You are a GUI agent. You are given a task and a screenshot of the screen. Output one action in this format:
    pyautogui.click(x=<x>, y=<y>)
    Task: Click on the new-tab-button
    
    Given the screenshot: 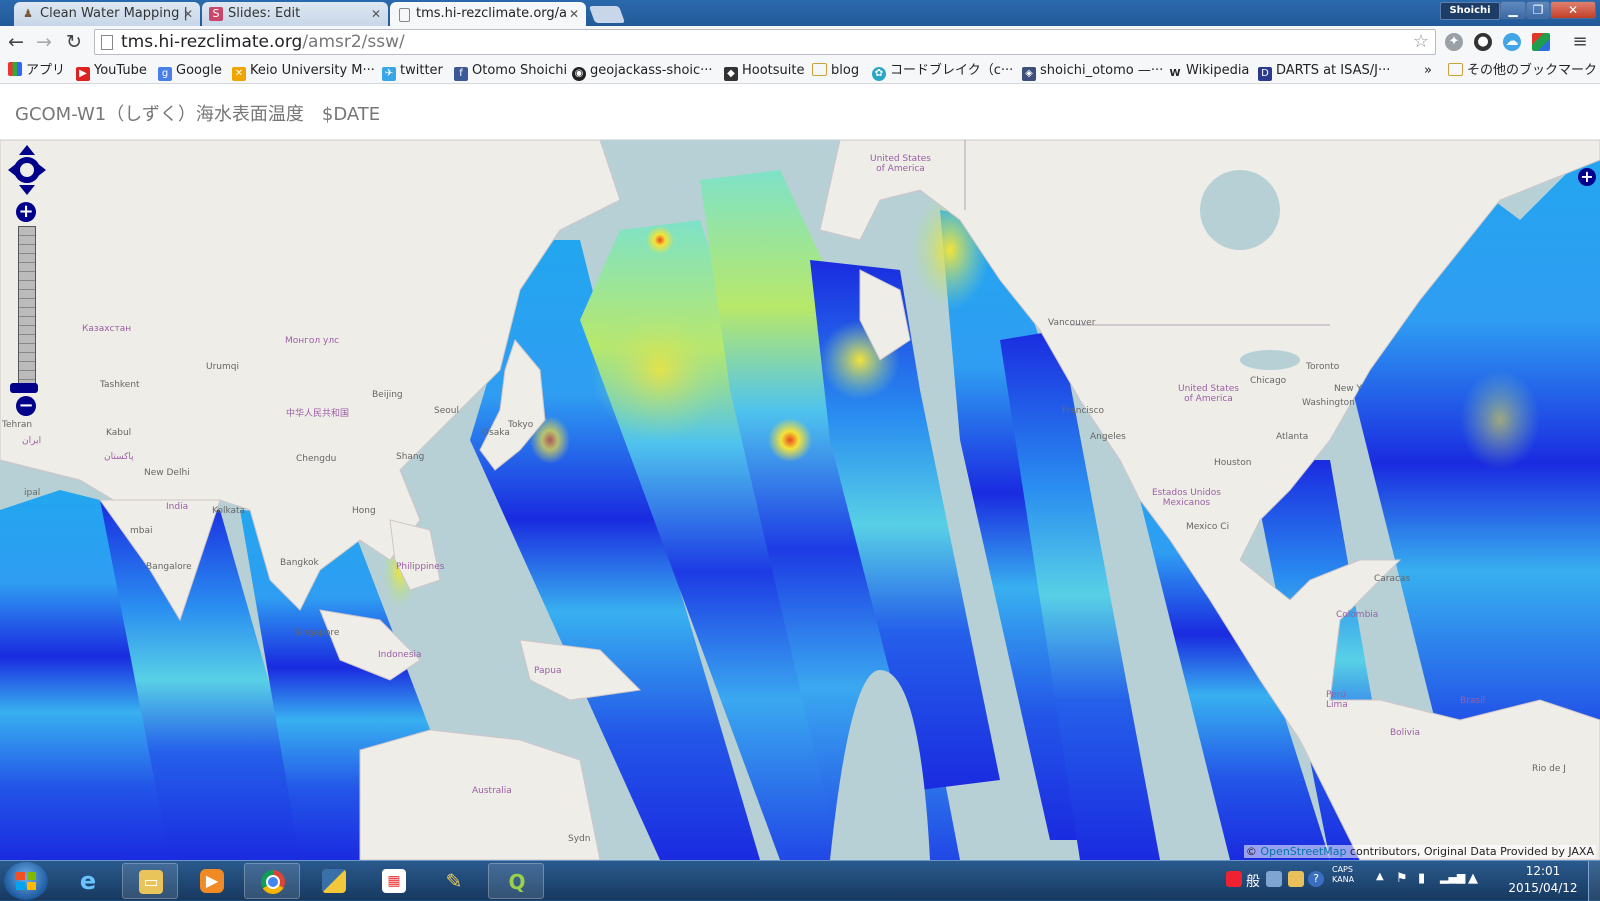 What is the action you would take?
    pyautogui.click(x=607, y=14)
    